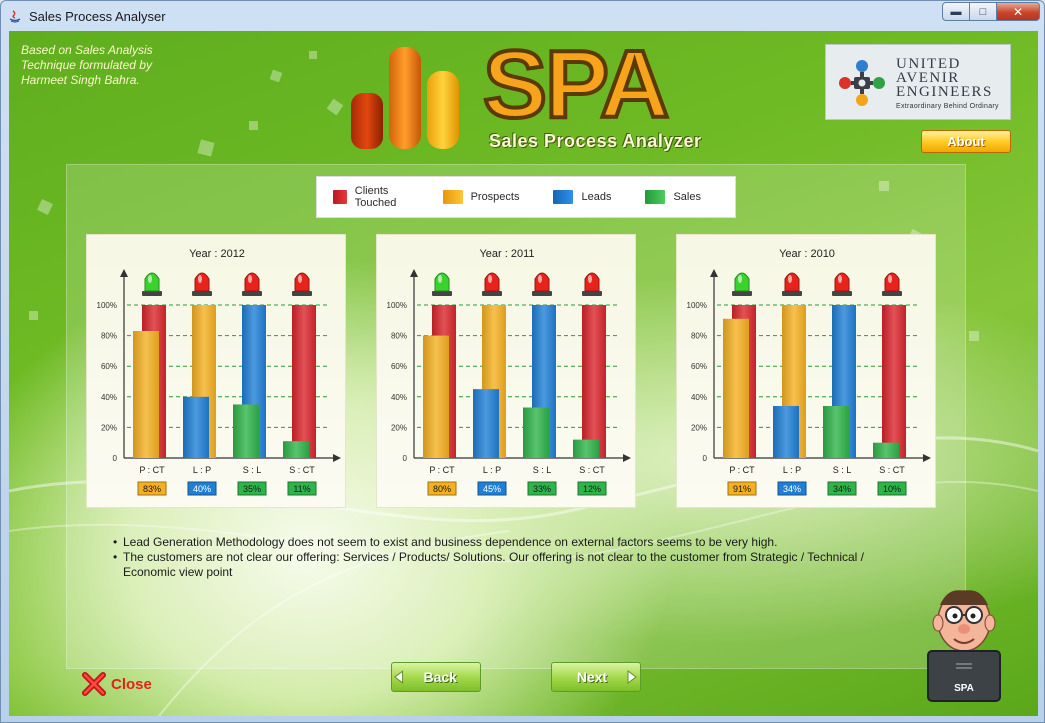  Describe the element at coordinates (576, 84) in the screenshot. I see `spa-logo-text: SPA` at that location.